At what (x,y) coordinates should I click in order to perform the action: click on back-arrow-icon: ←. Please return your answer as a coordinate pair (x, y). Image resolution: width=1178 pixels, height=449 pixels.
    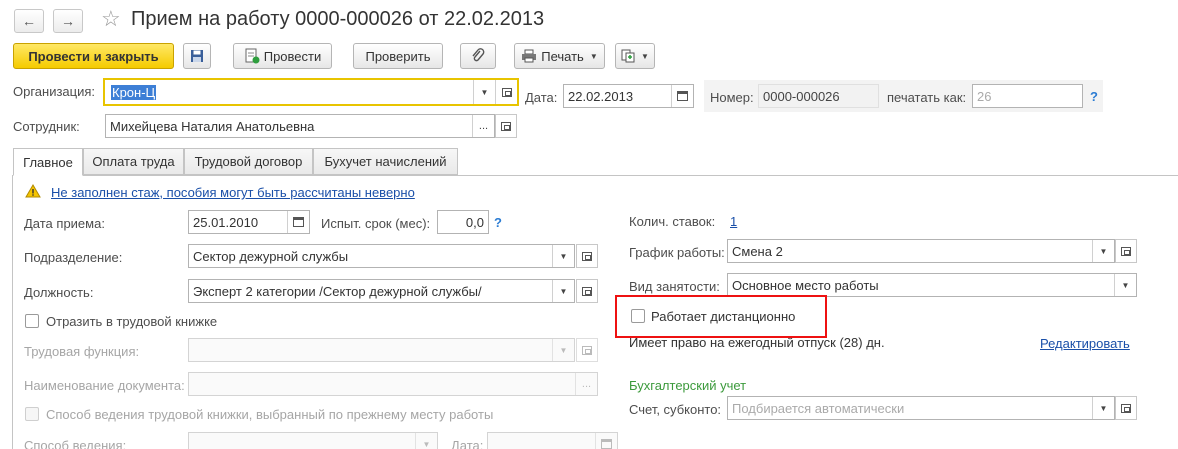
    Looking at the image, I should click on (29, 21).